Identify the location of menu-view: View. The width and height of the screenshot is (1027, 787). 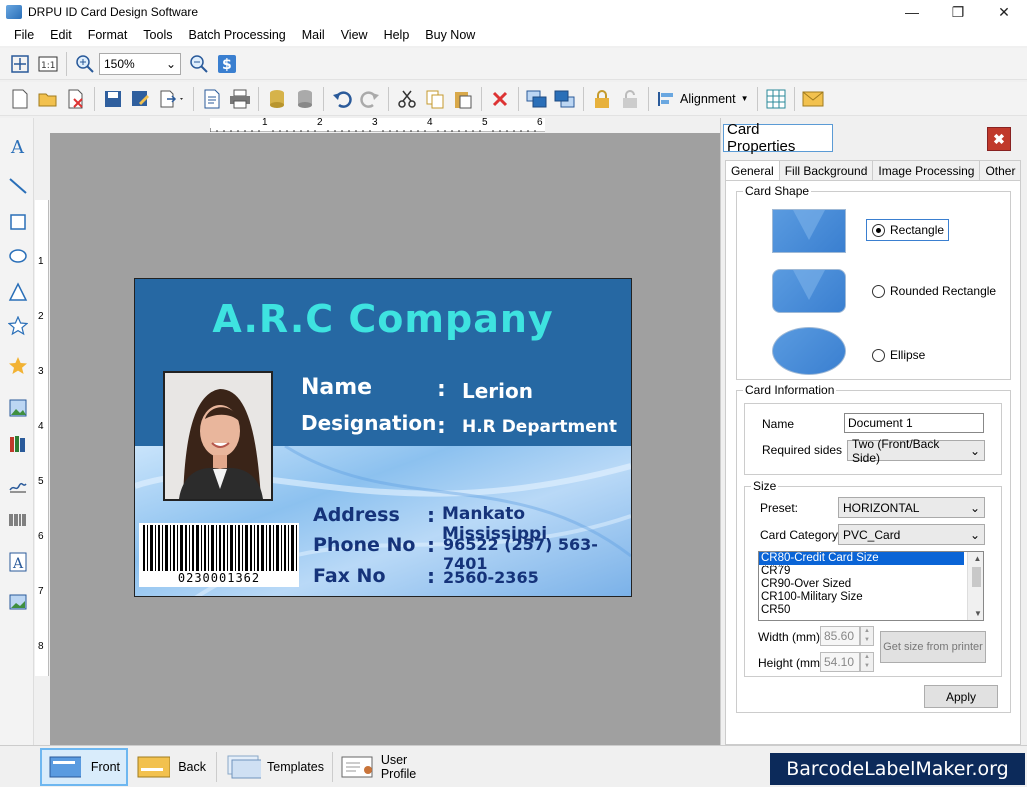
(354, 35).